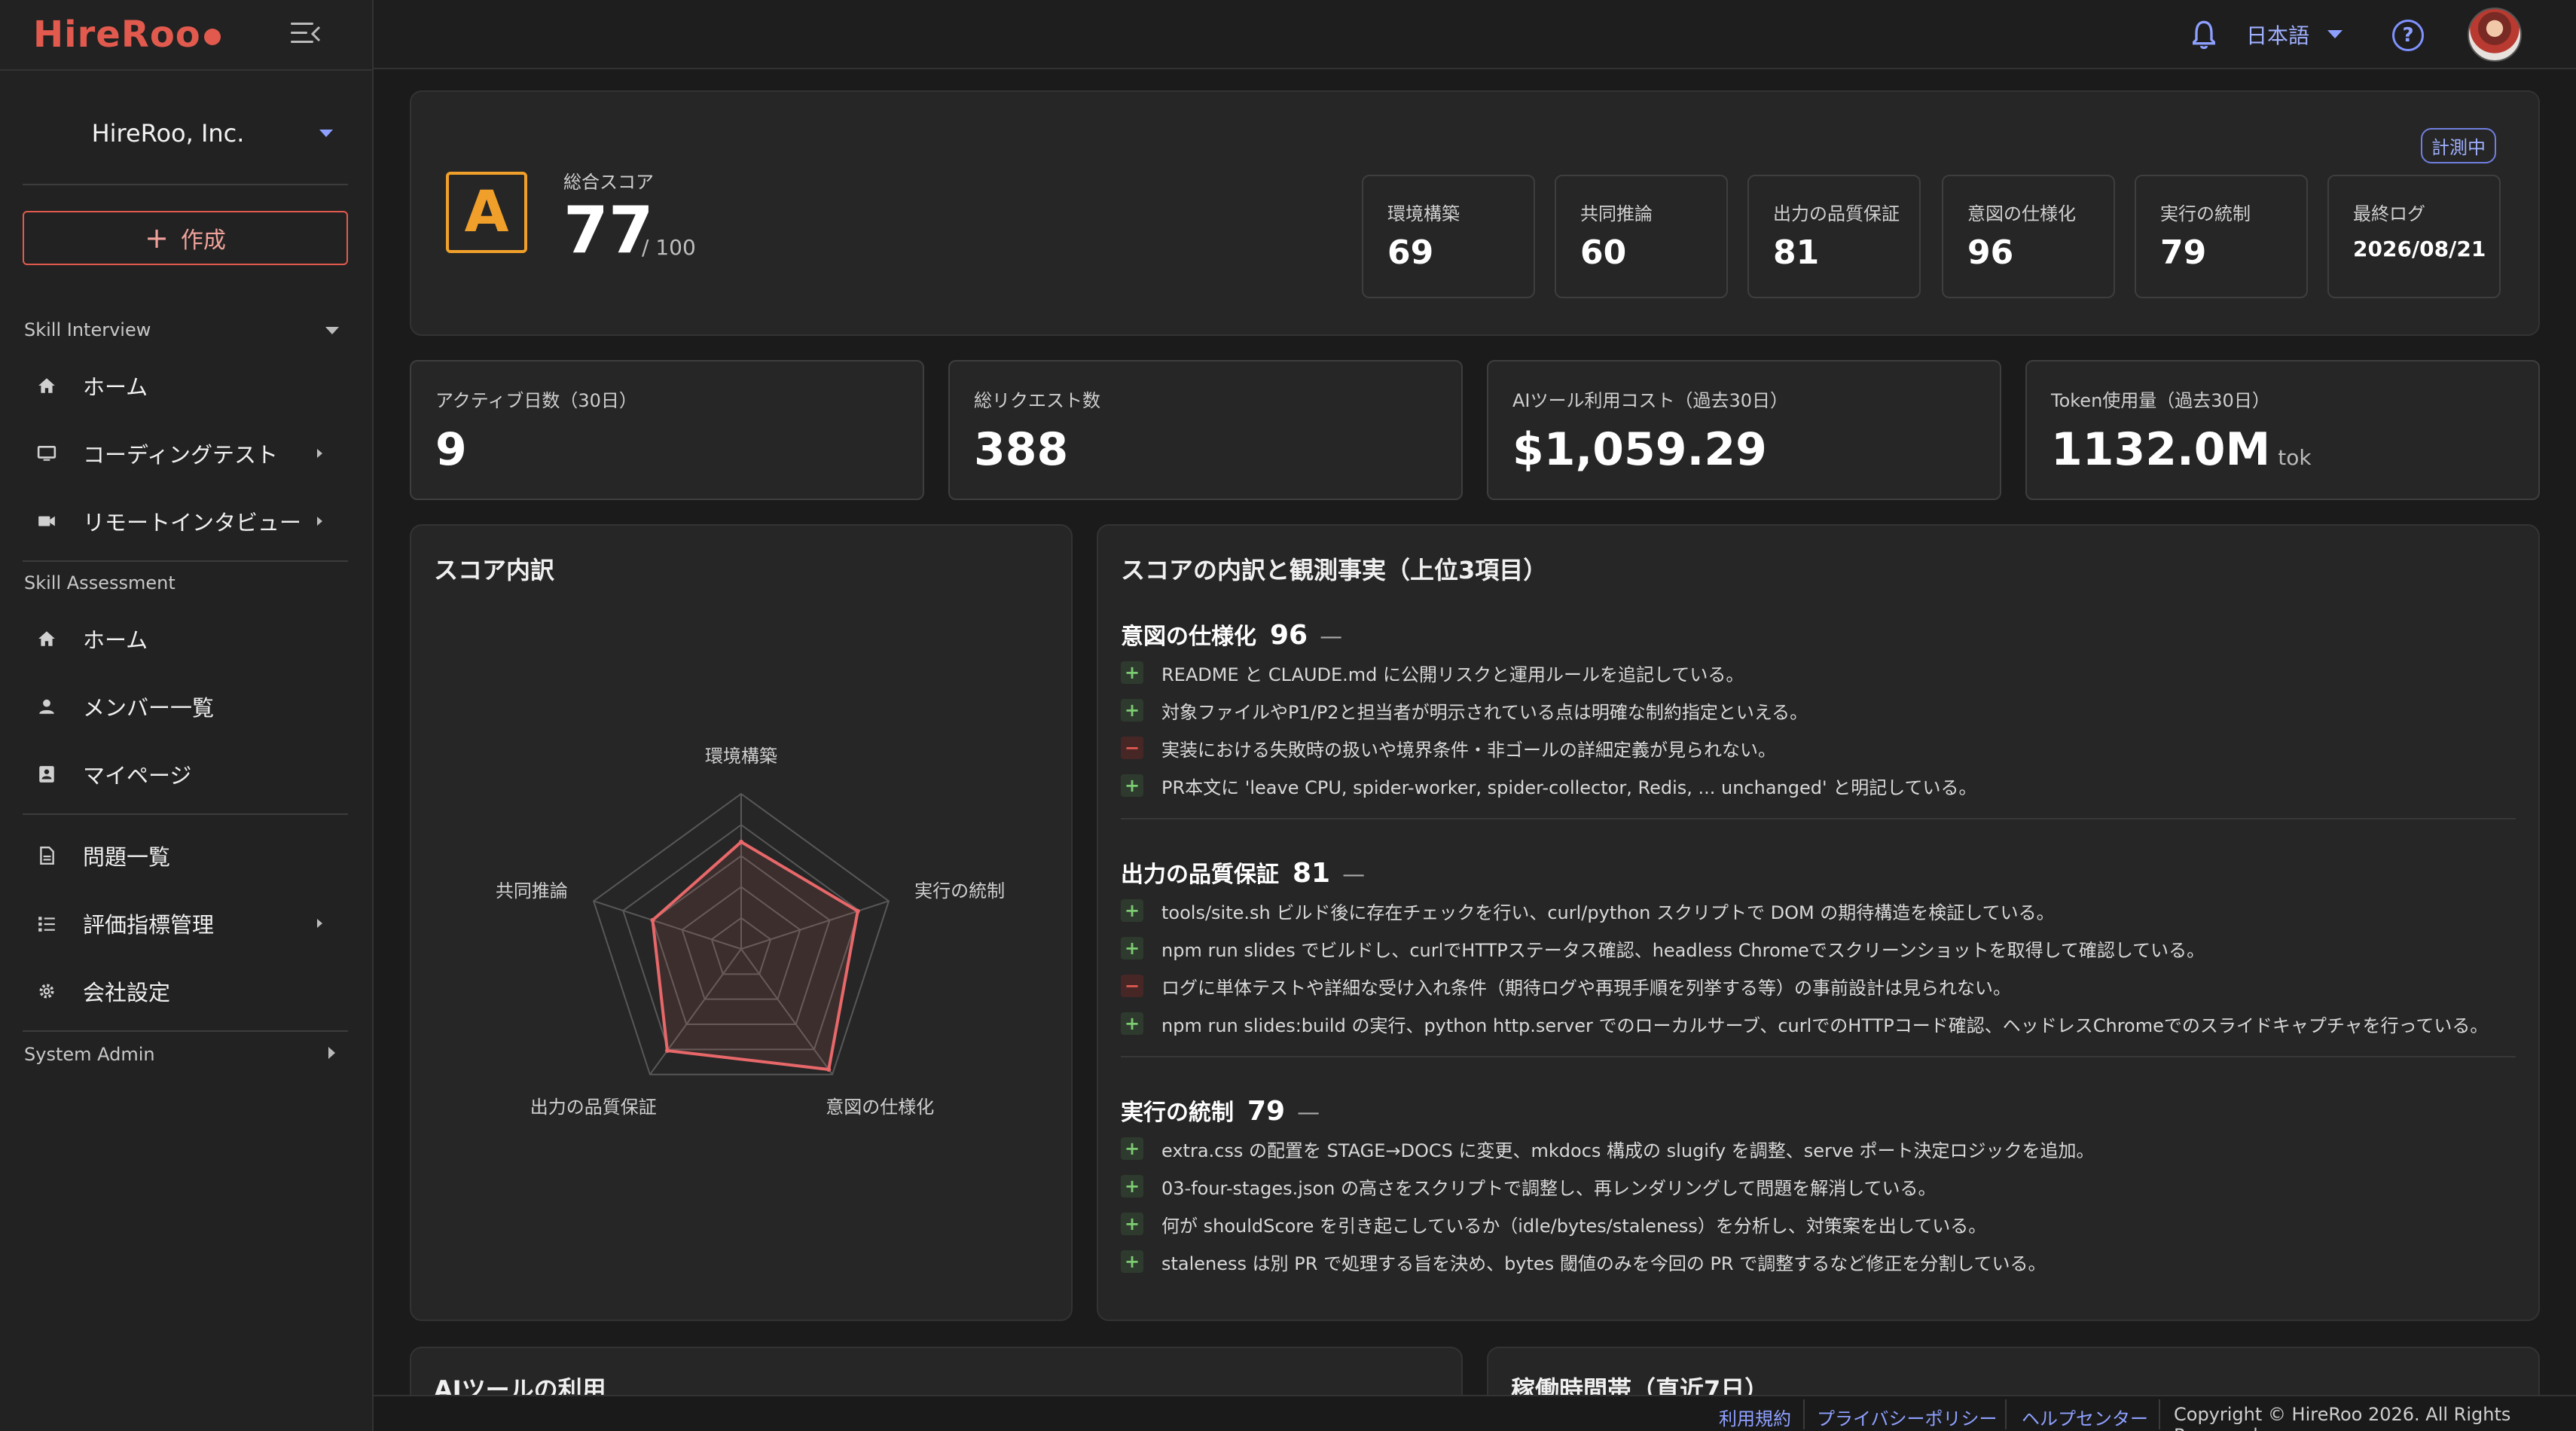 This screenshot has height=1431, width=2576. I want to click on sidebar-item-sa-home: ホーム, so click(188, 639).